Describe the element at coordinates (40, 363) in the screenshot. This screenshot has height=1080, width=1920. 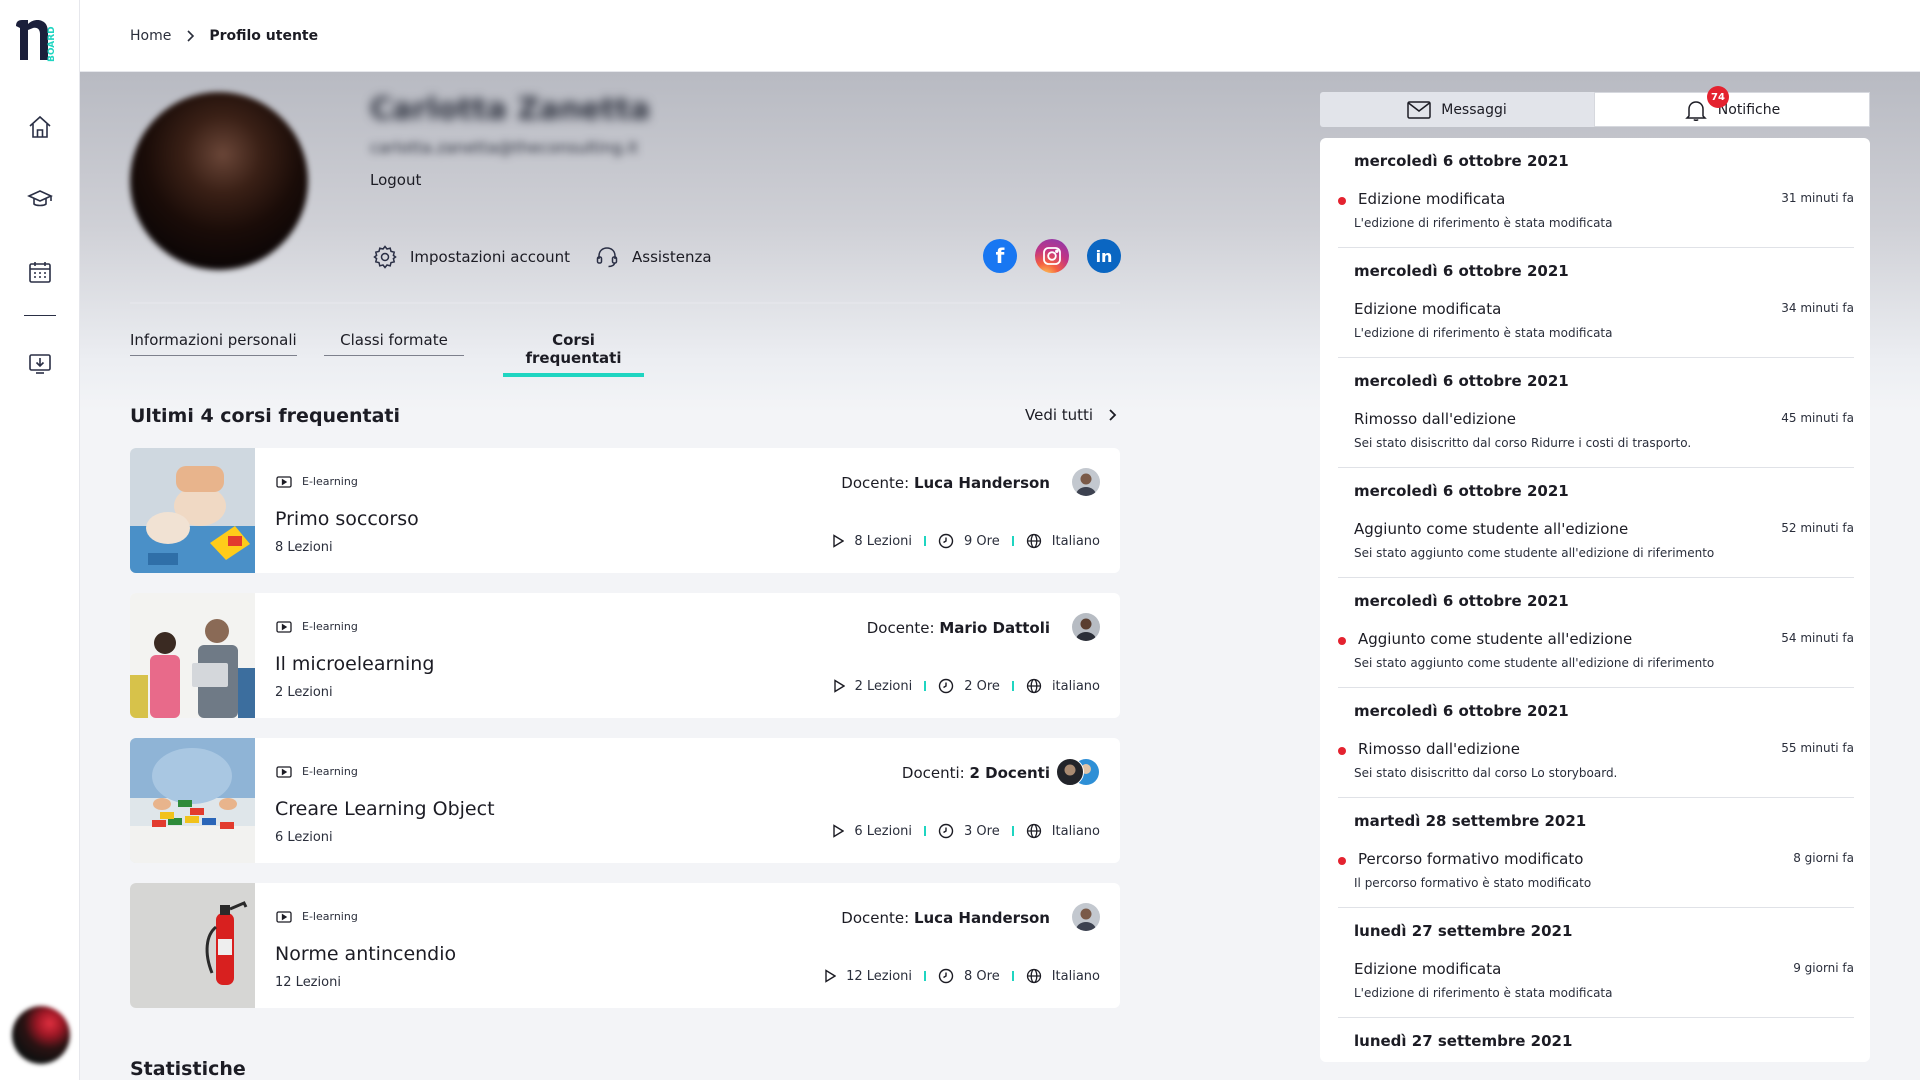
I see `download-monitor-icon` at that location.